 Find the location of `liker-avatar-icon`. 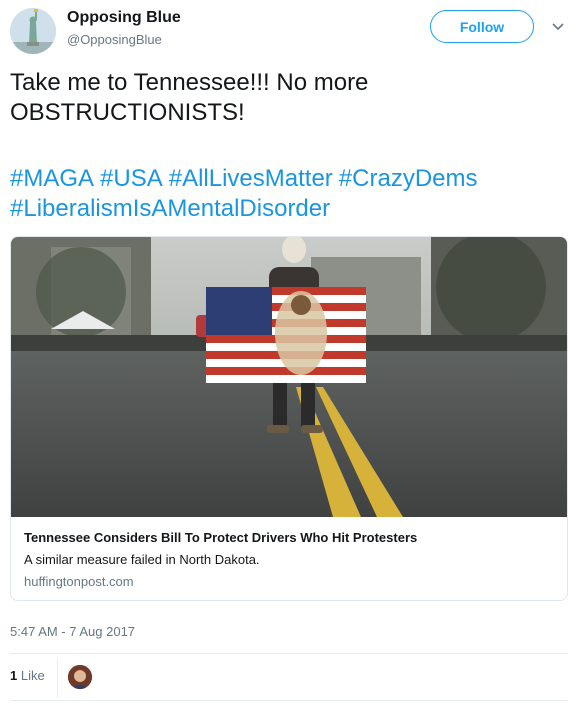

liker-avatar-icon is located at coordinates (80, 677).